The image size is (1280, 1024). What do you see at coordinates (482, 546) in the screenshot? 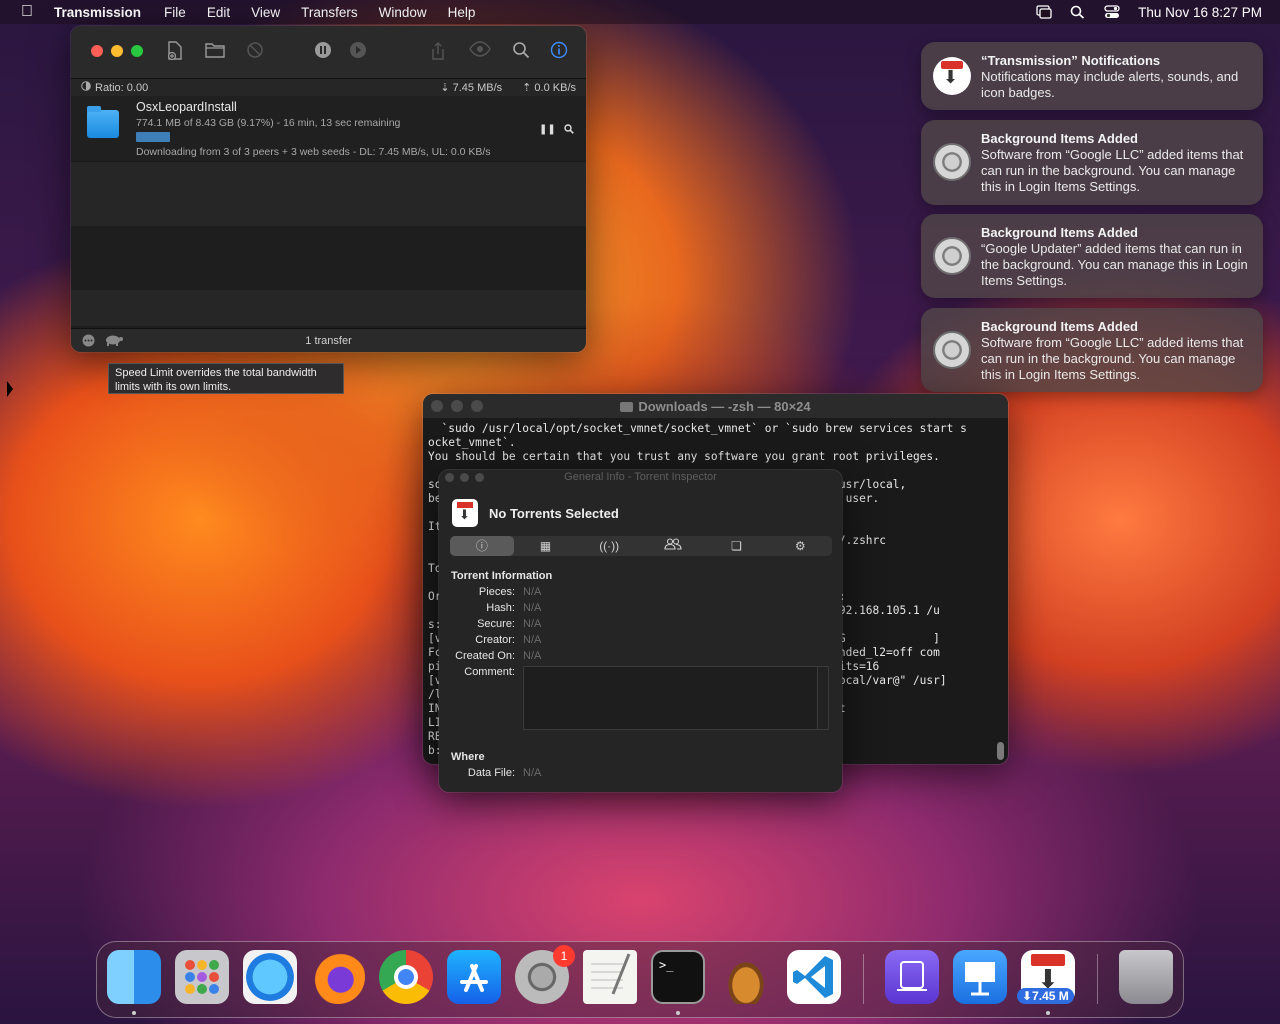
I see `tab-general-info: ⓘ` at bounding box center [482, 546].